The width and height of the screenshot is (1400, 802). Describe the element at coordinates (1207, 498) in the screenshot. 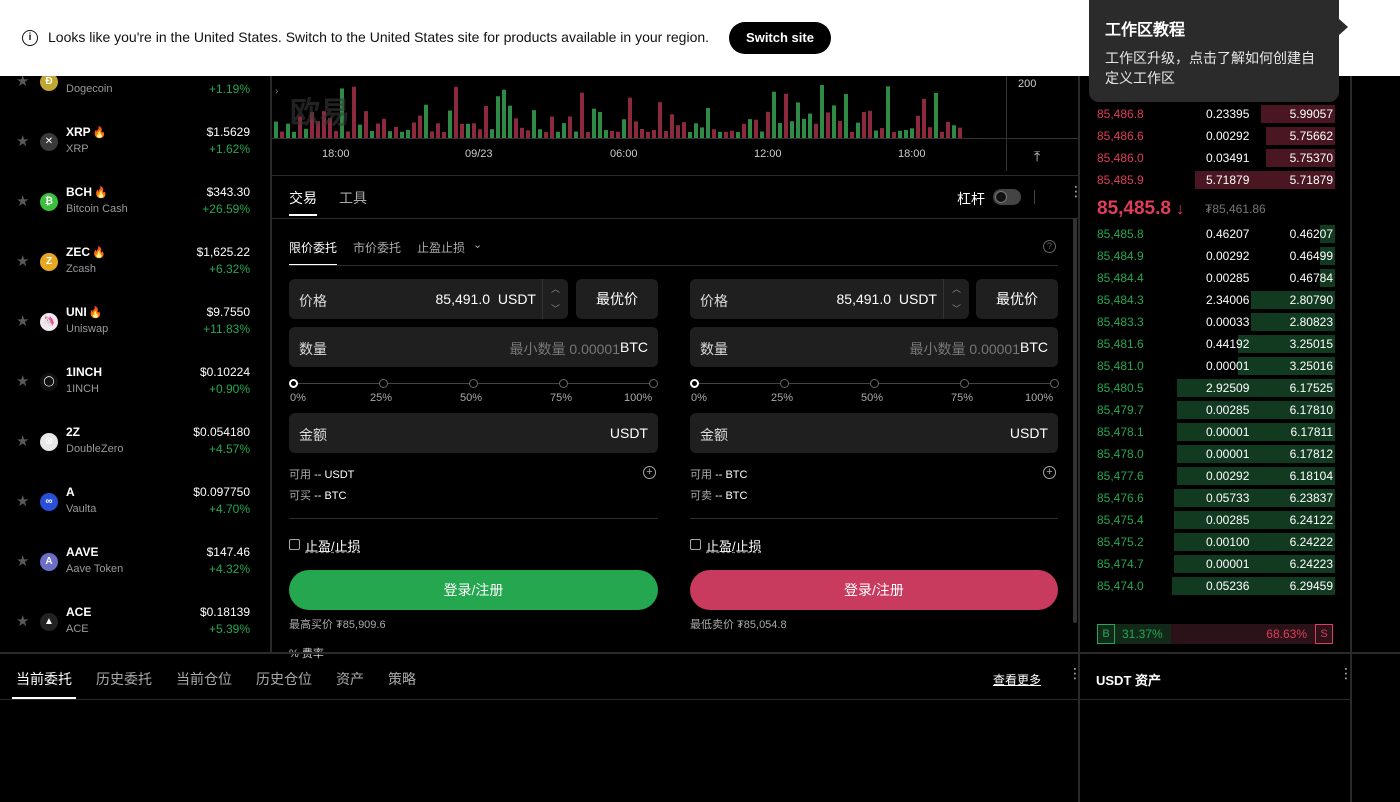

I see `bid-row: 85,476.6 0.05733 6.23837` at that location.